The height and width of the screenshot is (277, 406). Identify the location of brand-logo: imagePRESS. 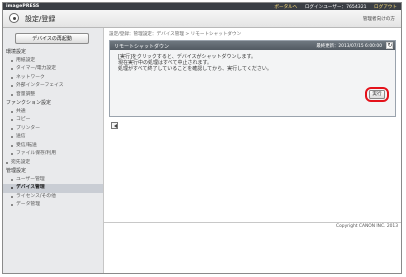
(23, 6).